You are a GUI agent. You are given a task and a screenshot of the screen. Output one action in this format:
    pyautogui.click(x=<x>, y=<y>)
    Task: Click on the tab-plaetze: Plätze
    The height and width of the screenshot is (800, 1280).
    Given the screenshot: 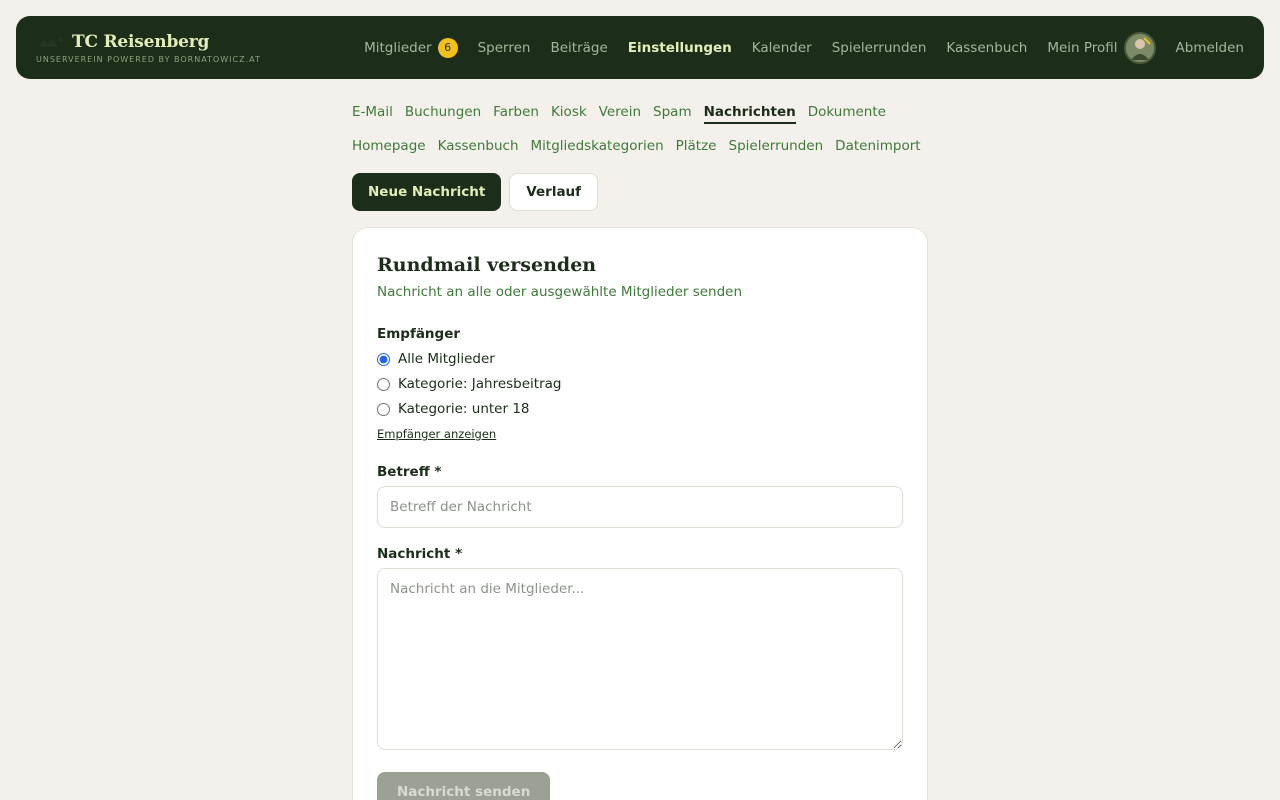 What is the action you would take?
    pyautogui.click(x=696, y=147)
    